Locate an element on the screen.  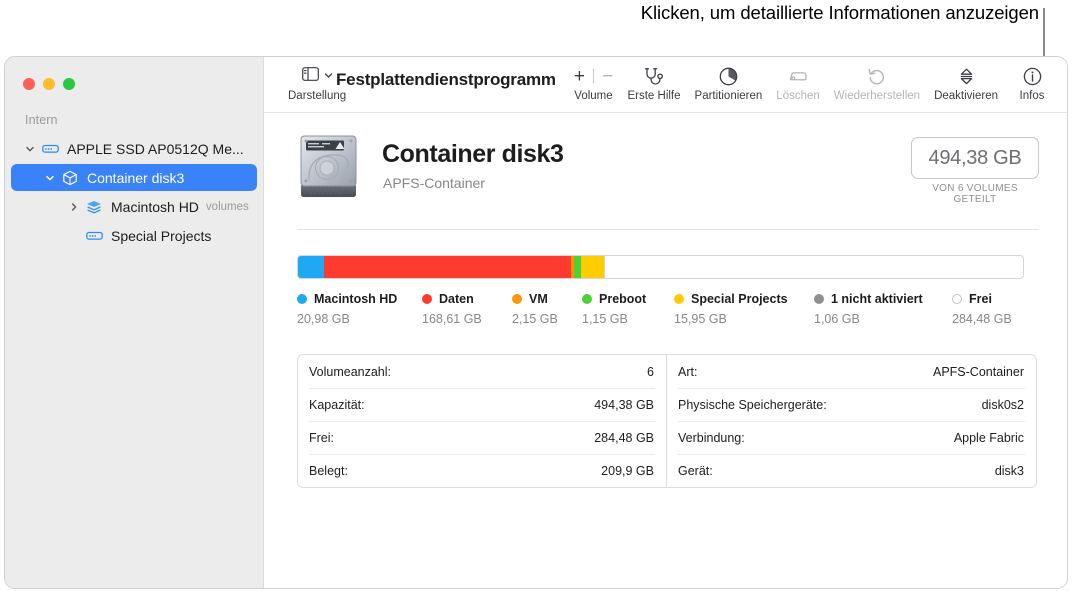
legend-color-swatch-nicht-aktiviert is located at coordinates (819, 299).